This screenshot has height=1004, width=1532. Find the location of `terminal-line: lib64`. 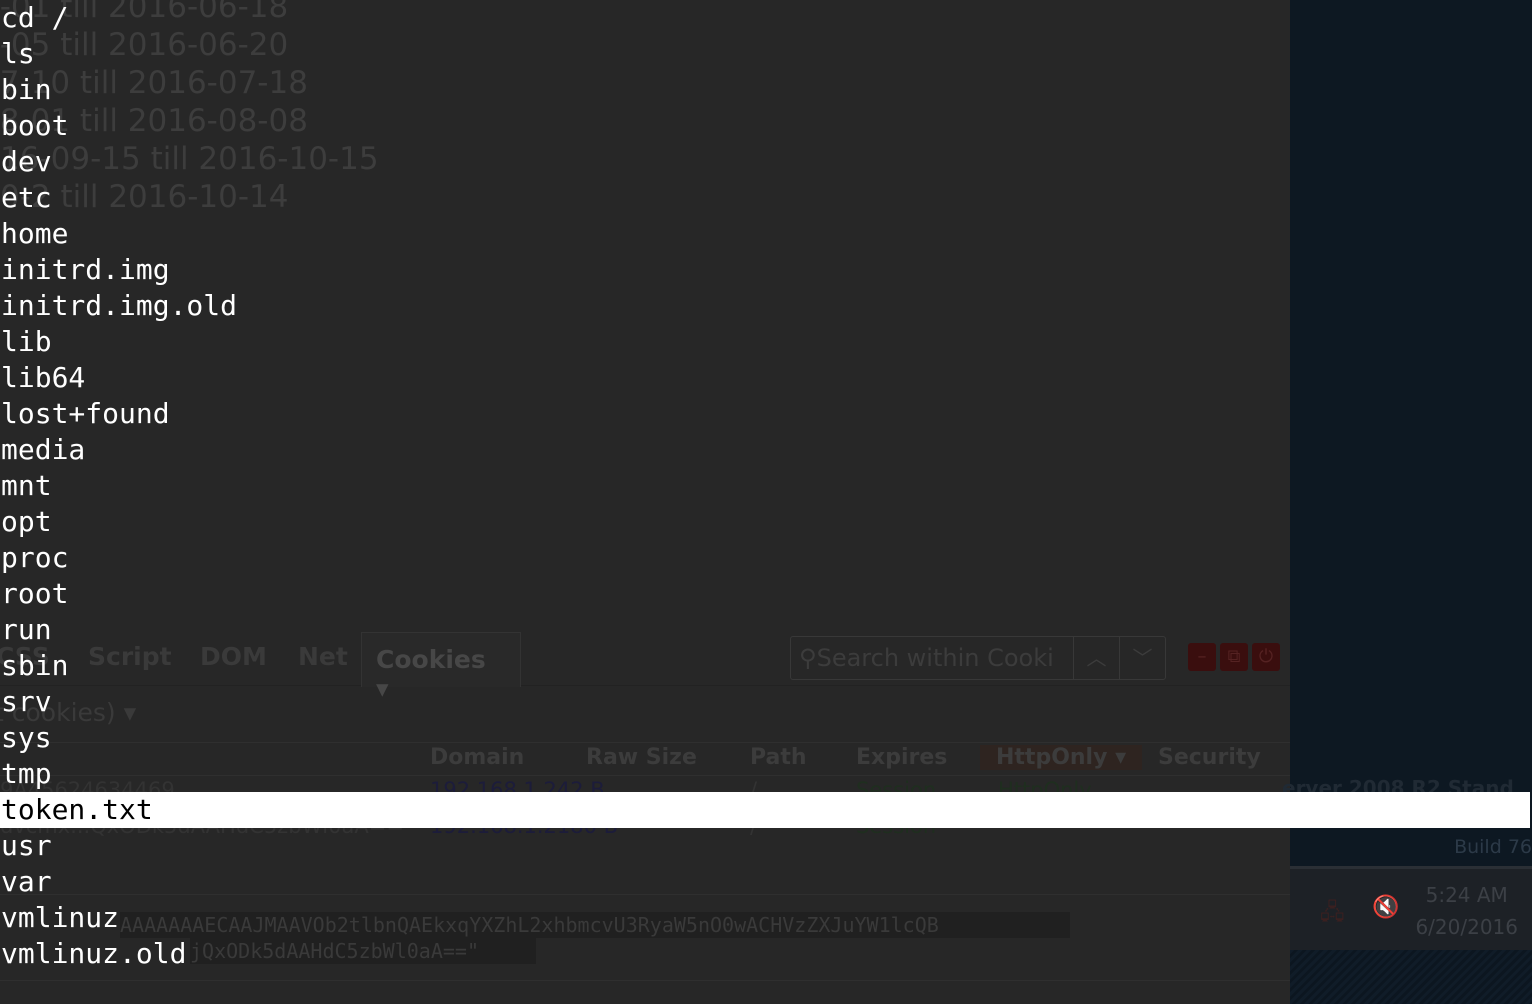

terminal-line: lib64 is located at coordinates (43, 377).